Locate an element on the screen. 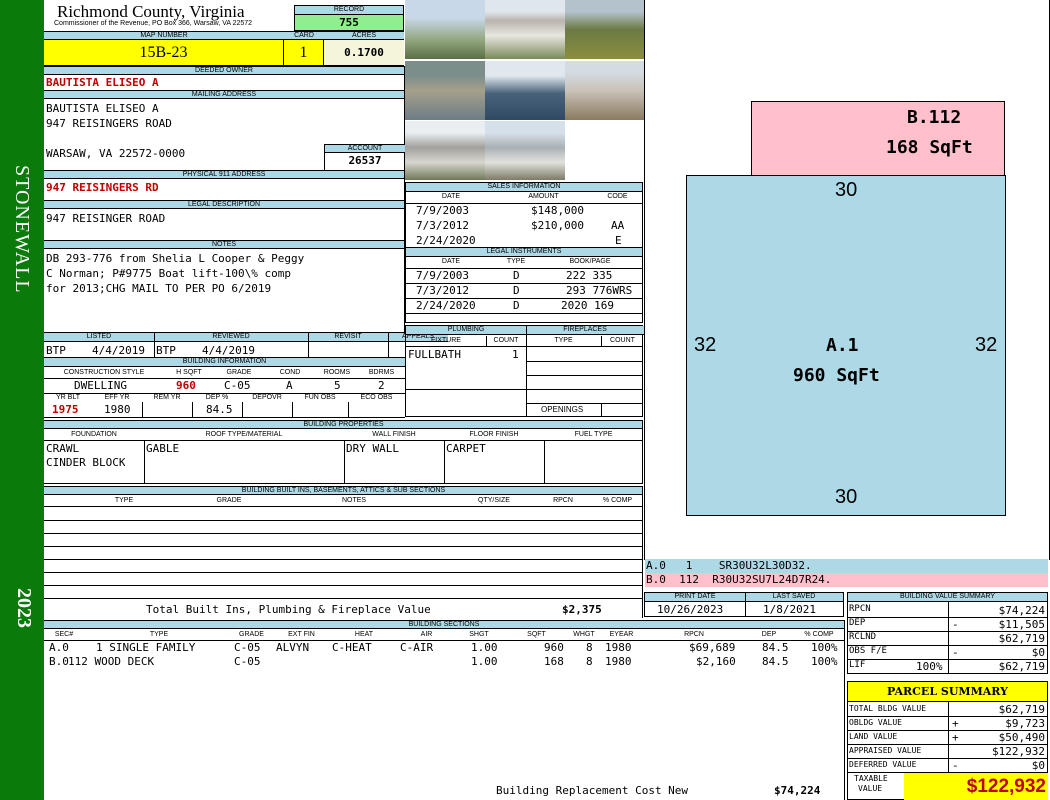 The width and height of the screenshot is (1050, 800). bi-col-remyr: REM YR is located at coordinates (167, 397).